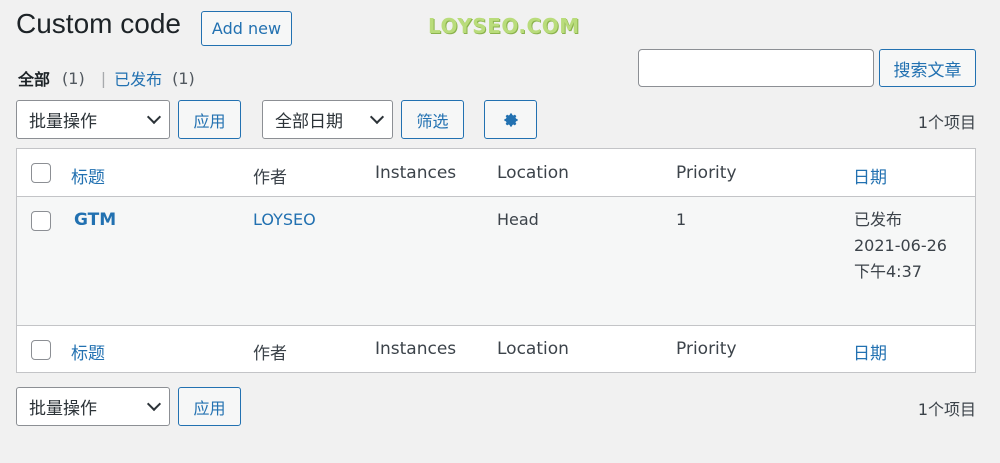 The width and height of the screenshot is (1000, 463). Describe the element at coordinates (138, 78) in the screenshot. I see `view-published-link: 已发布` at that location.